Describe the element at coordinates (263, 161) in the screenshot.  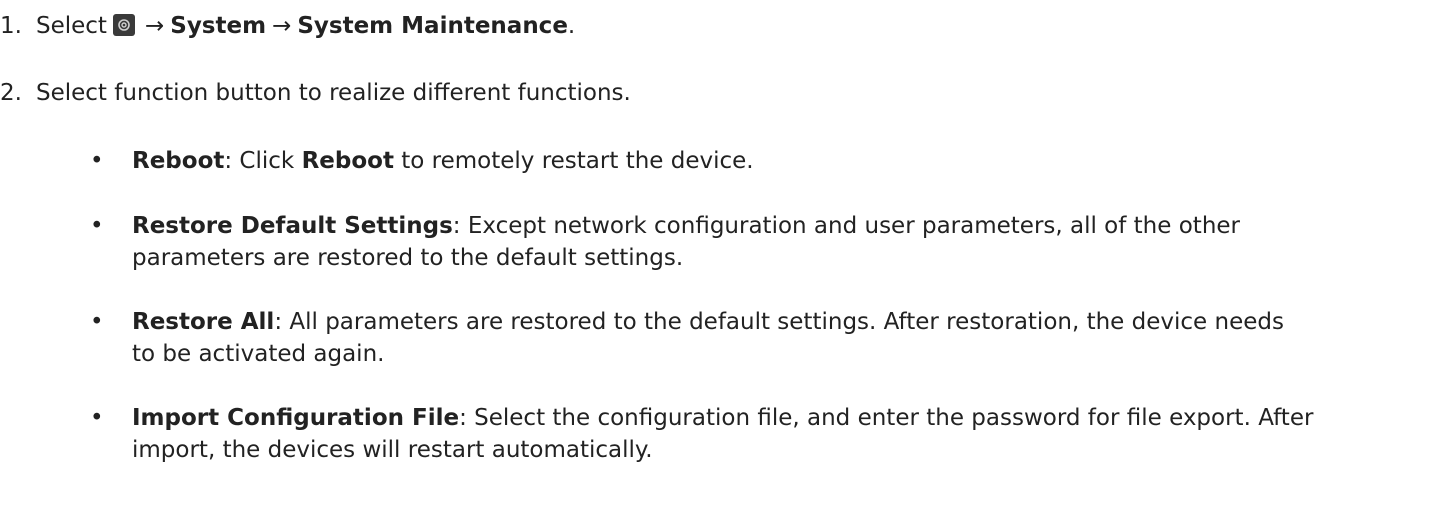
I see `bullet-desc: : Click` at that location.